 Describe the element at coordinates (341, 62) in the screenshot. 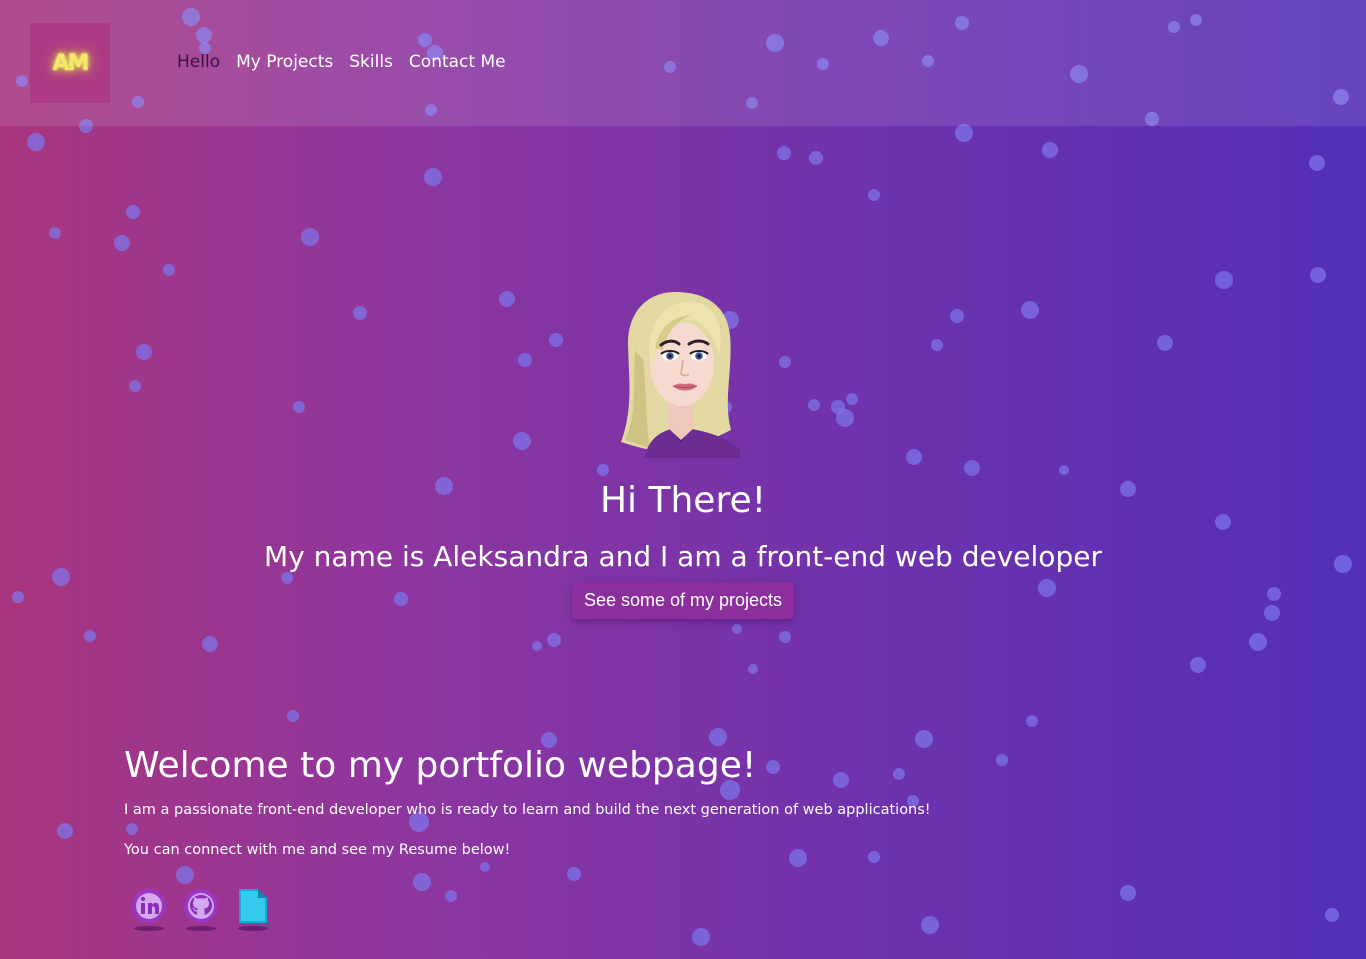

I see `main-nav: Hello My Projects Skills Contact Me` at that location.